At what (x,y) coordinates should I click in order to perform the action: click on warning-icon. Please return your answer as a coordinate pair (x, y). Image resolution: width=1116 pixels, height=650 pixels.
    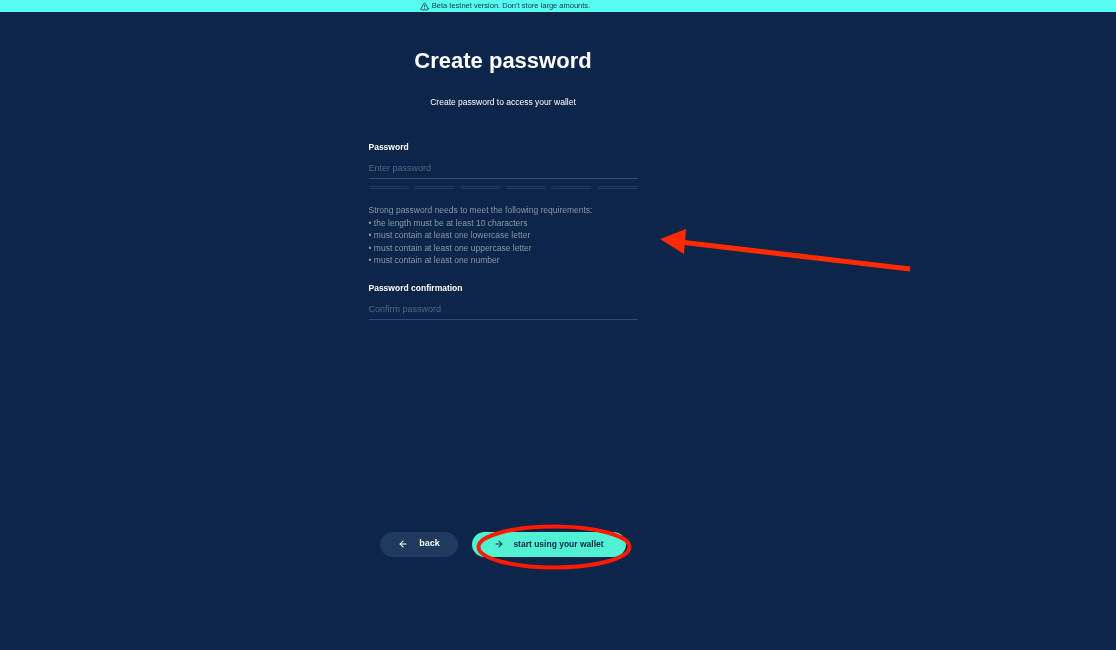
    Looking at the image, I should click on (424, 6).